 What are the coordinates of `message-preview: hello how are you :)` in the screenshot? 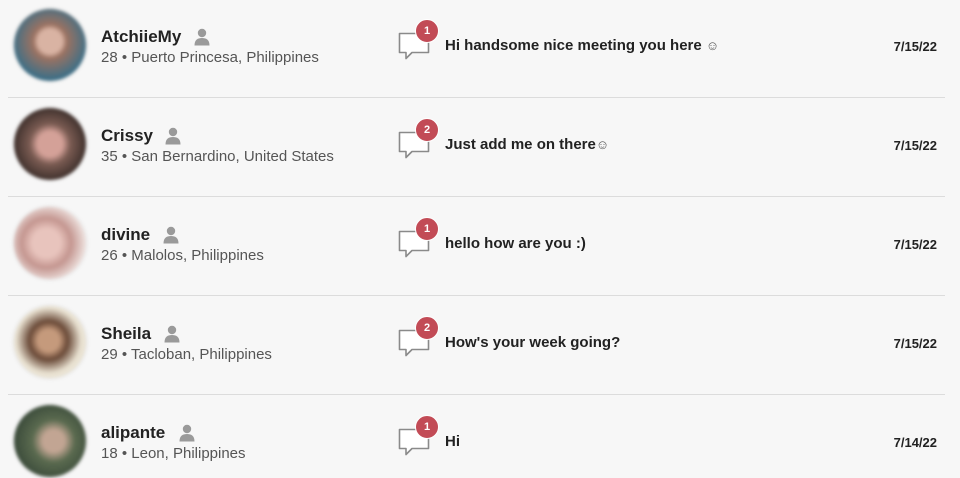 It's located at (515, 243).